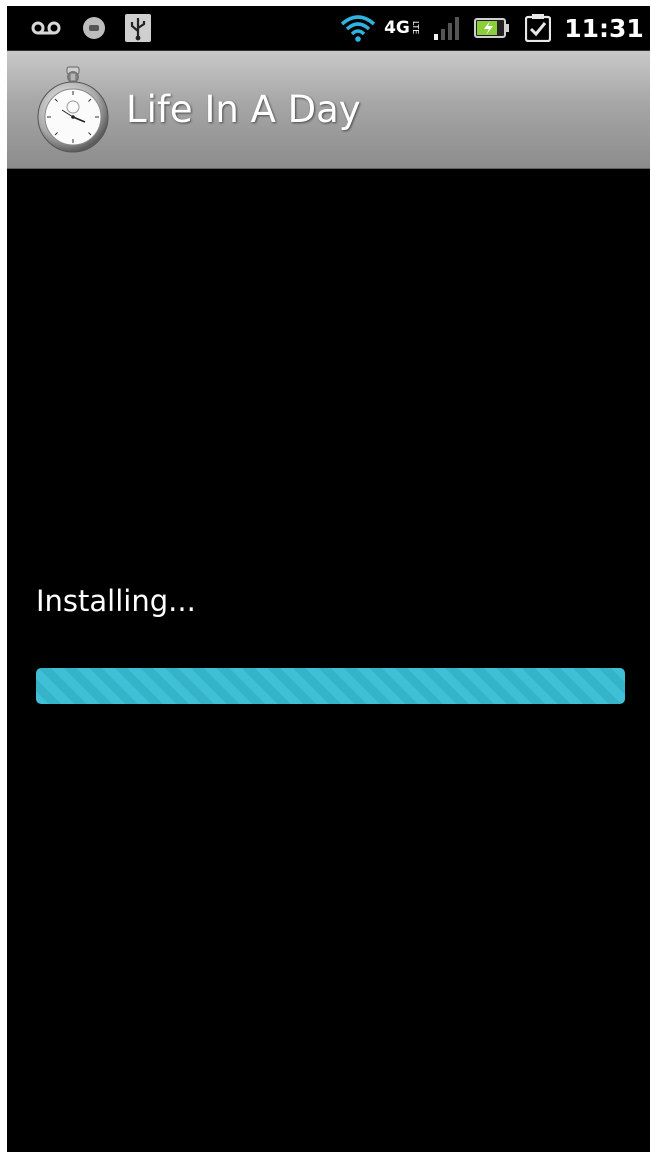  I want to click on install-progress-bar, so click(330, 686).